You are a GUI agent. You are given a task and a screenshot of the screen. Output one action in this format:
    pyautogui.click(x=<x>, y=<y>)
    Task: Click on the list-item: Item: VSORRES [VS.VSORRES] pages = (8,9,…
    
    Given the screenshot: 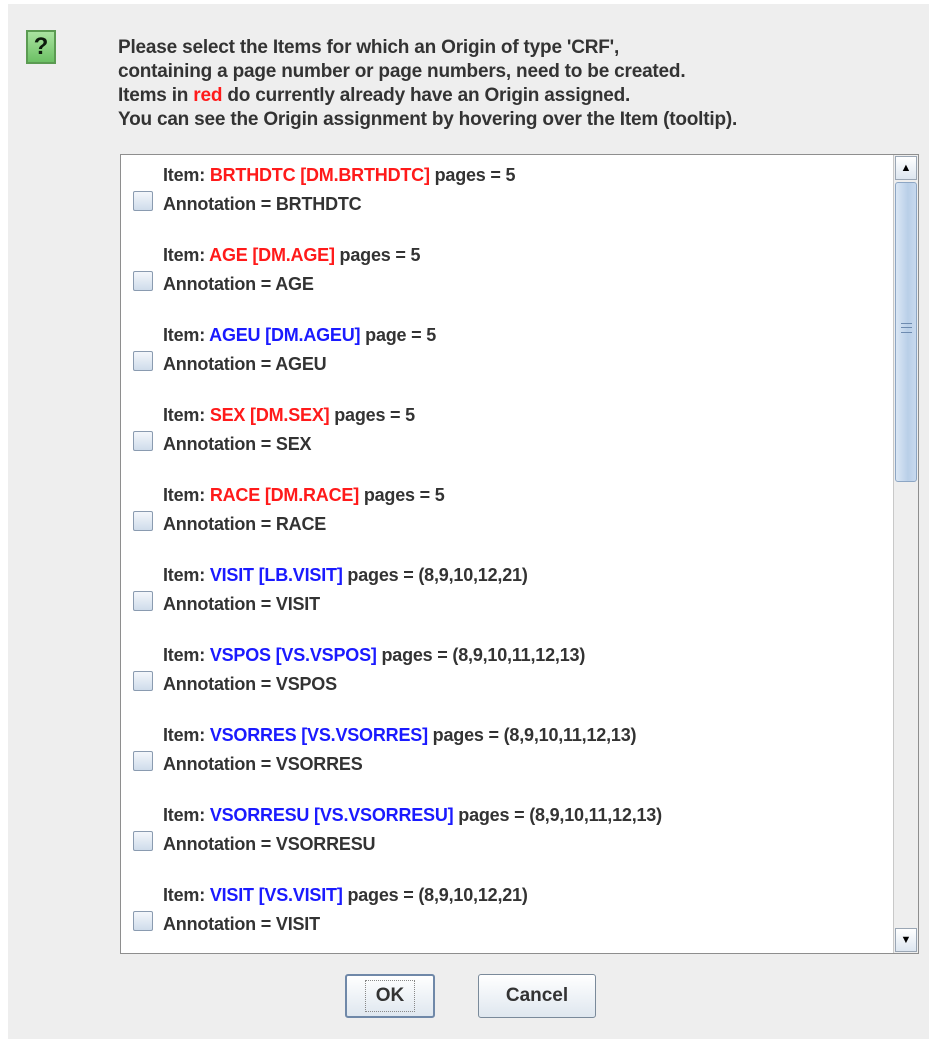 What is the action you would take?
    pyautogui.click(x=506, y=756)
    